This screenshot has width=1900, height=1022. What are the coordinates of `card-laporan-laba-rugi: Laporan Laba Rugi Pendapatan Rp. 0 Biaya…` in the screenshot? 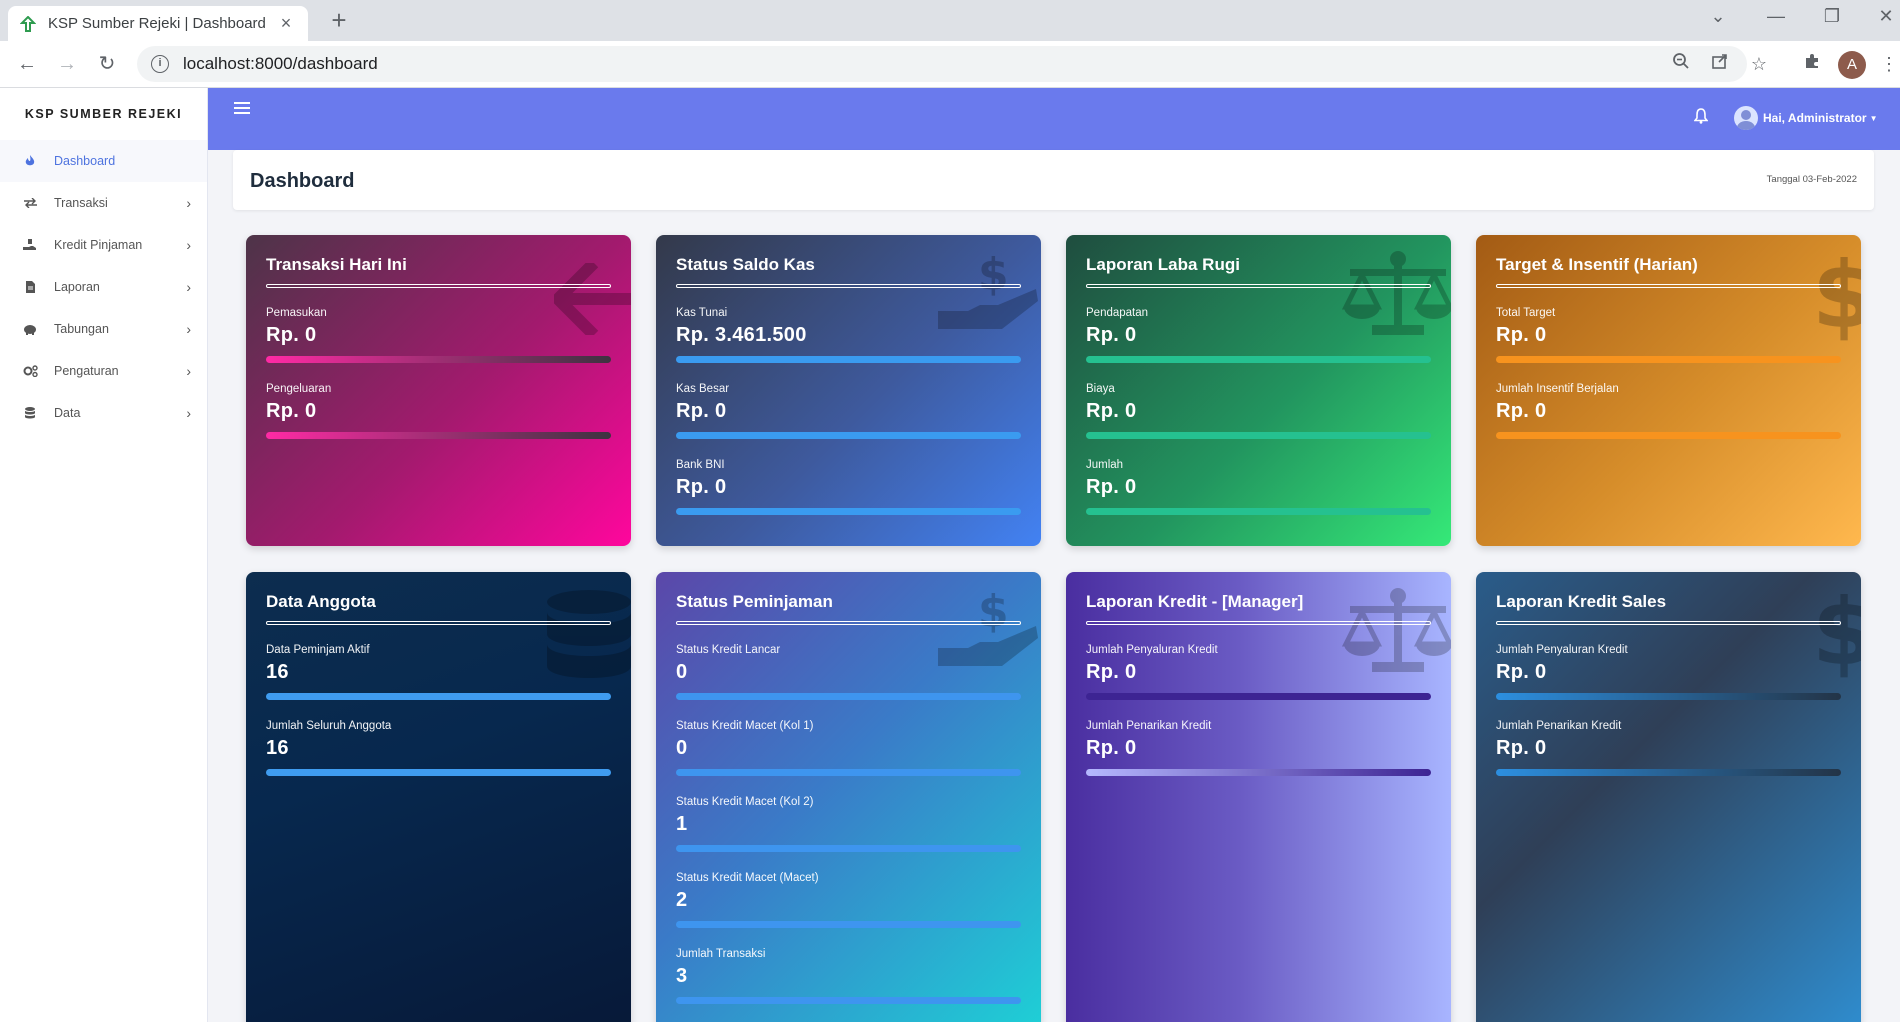 It's located at (1258, 390).